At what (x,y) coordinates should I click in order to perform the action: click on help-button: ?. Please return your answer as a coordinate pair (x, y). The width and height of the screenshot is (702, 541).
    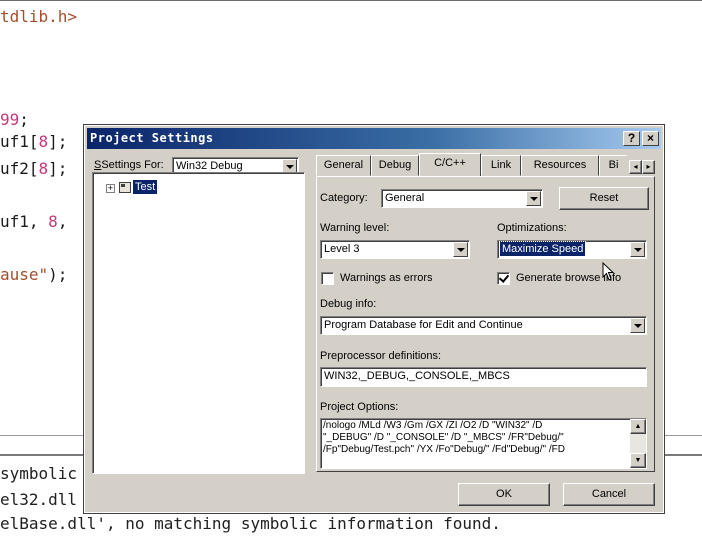
    Looking at the image, I should click on (631, 138).